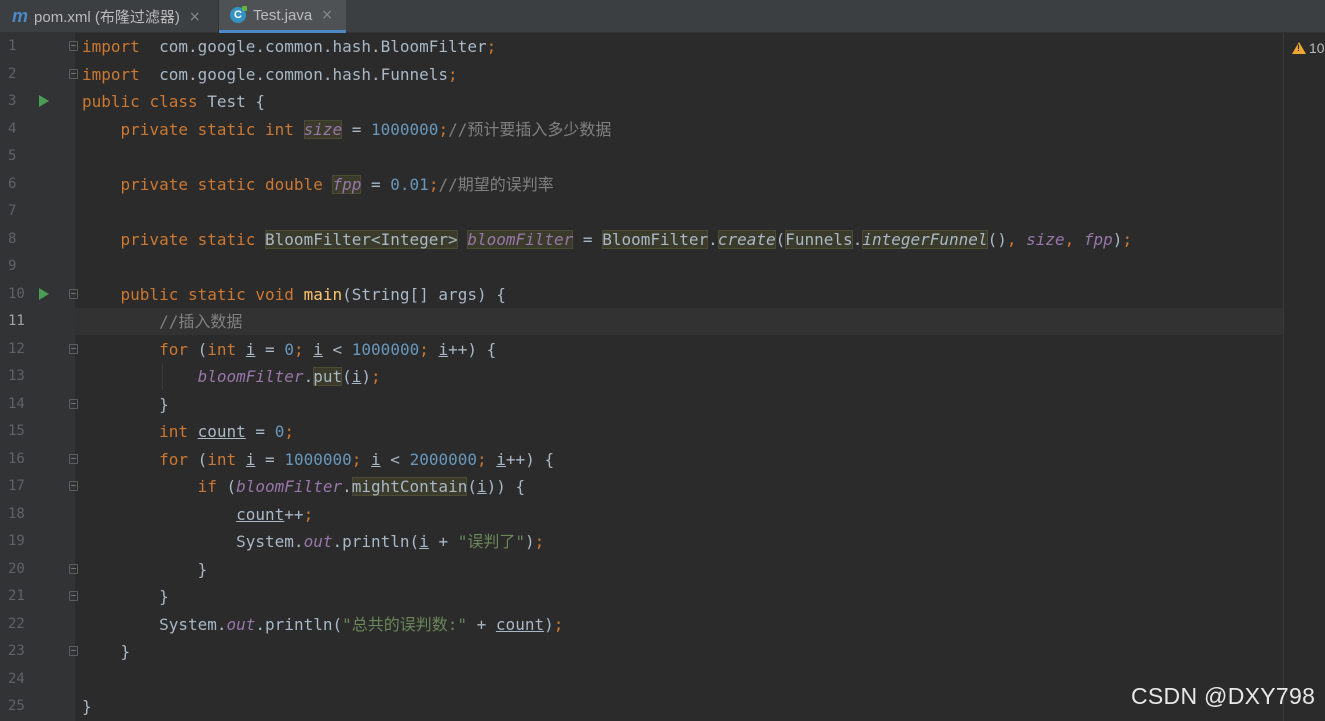 The image size is (1325, 721). I want to click on code-line: public static void main(String[] args) {, so click(679, 294).